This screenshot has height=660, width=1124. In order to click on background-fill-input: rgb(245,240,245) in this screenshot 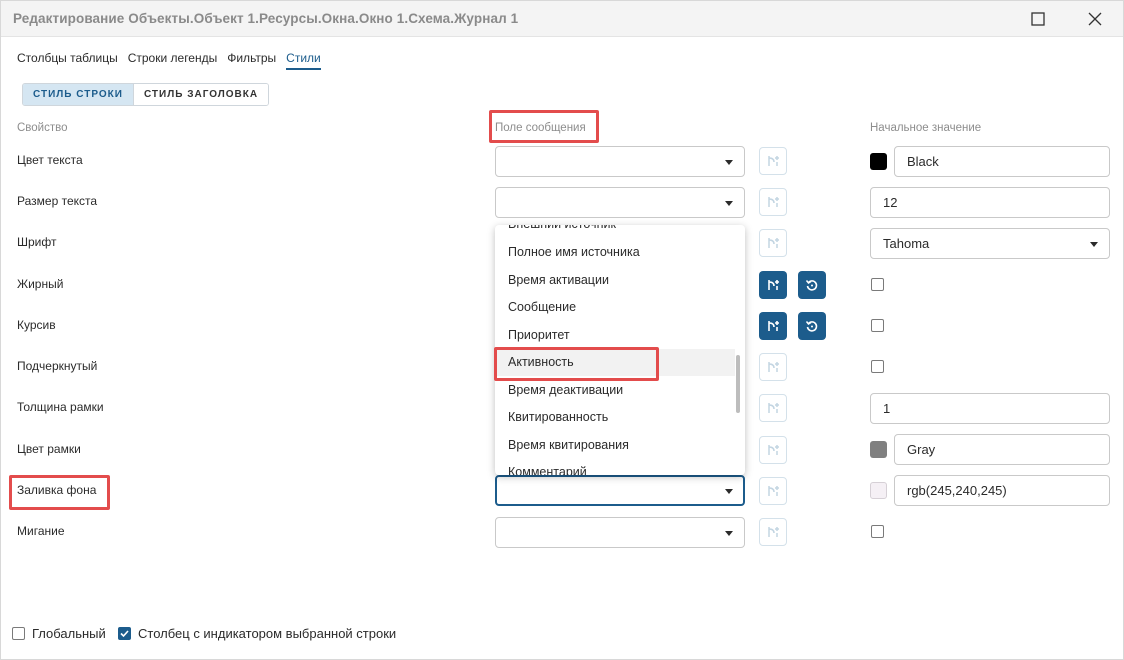, I will do `click(1002, 490)`.